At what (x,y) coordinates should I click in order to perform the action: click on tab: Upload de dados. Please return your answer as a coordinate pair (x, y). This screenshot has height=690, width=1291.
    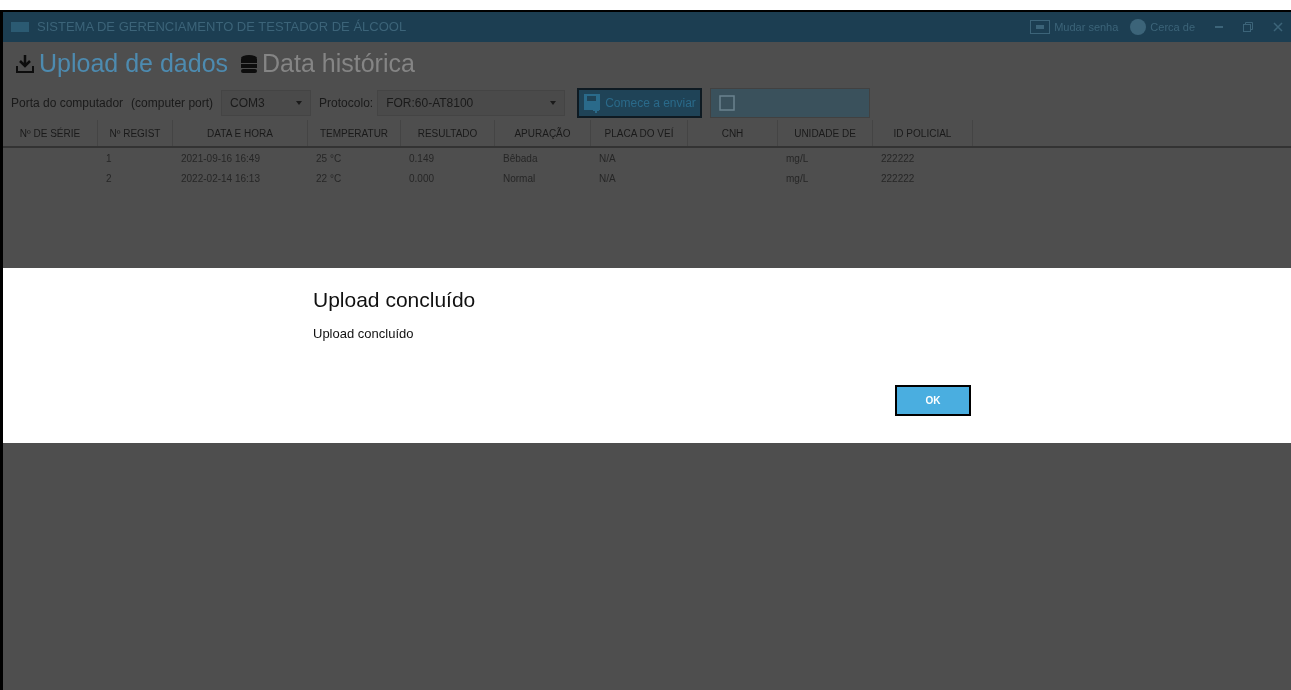
    Looking at the image, I should click on (122, 64).